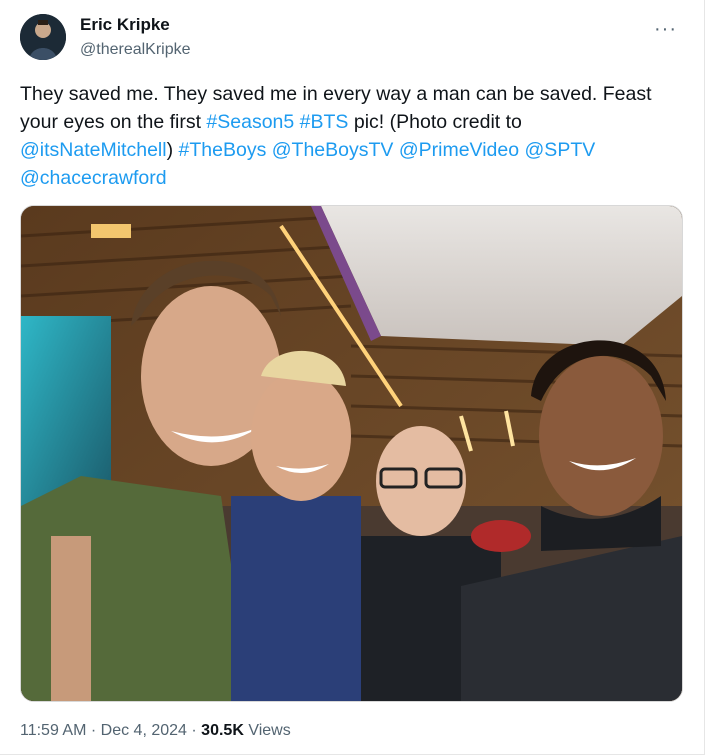  I want to click on tweet-date: Dec 4, 2024, so click(144, 730).